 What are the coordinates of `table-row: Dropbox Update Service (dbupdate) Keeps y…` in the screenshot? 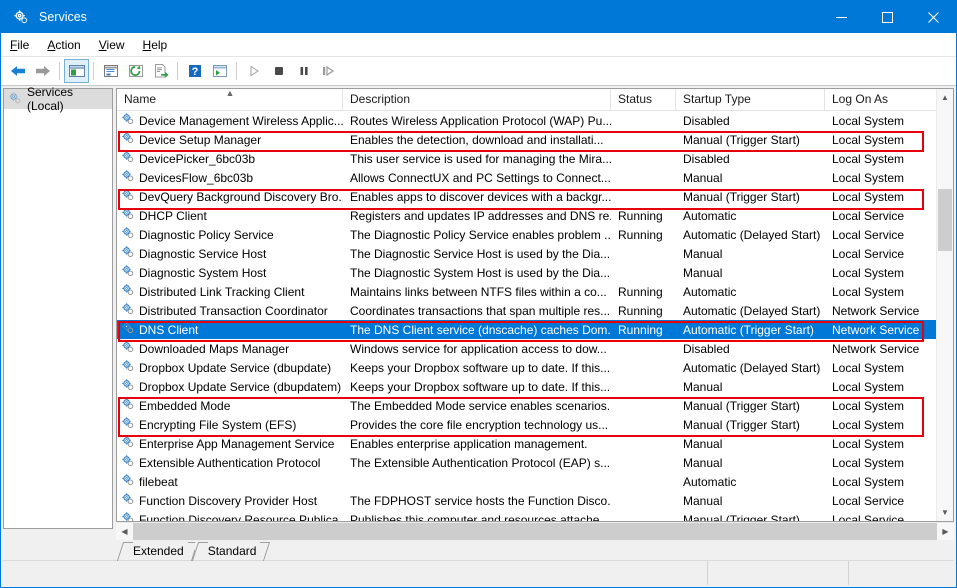 It's located at (535, 367).